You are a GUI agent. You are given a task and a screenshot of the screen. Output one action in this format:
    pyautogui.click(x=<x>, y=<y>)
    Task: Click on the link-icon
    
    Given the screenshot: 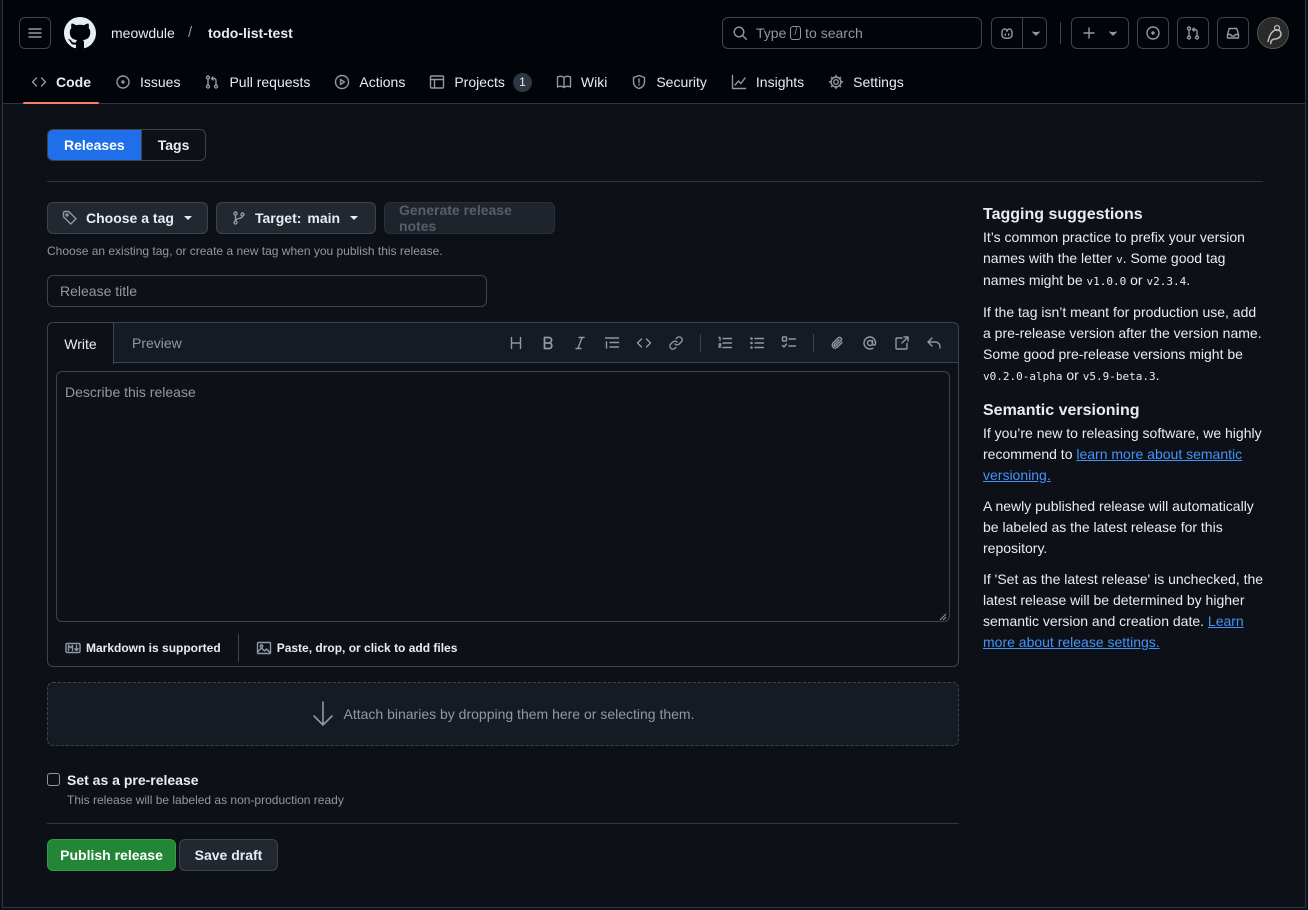 What is the action you would take?
    pyautogui.click(x=676, y=343)
    